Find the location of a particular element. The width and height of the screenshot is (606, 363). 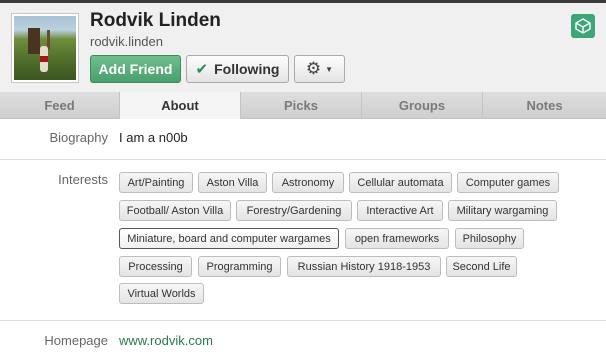

tab-groups: Groups is located at coordinates (422, 105).